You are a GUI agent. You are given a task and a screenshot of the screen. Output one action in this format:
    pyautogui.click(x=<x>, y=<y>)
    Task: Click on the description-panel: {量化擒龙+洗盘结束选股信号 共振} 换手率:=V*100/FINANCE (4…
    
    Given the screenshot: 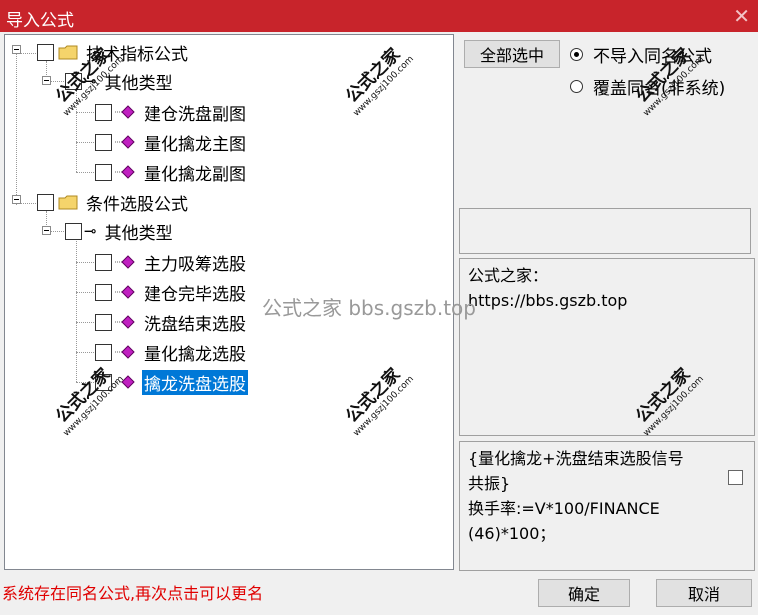 What is the action you would take?
    pyautogui.click(x=607, y=506)
    